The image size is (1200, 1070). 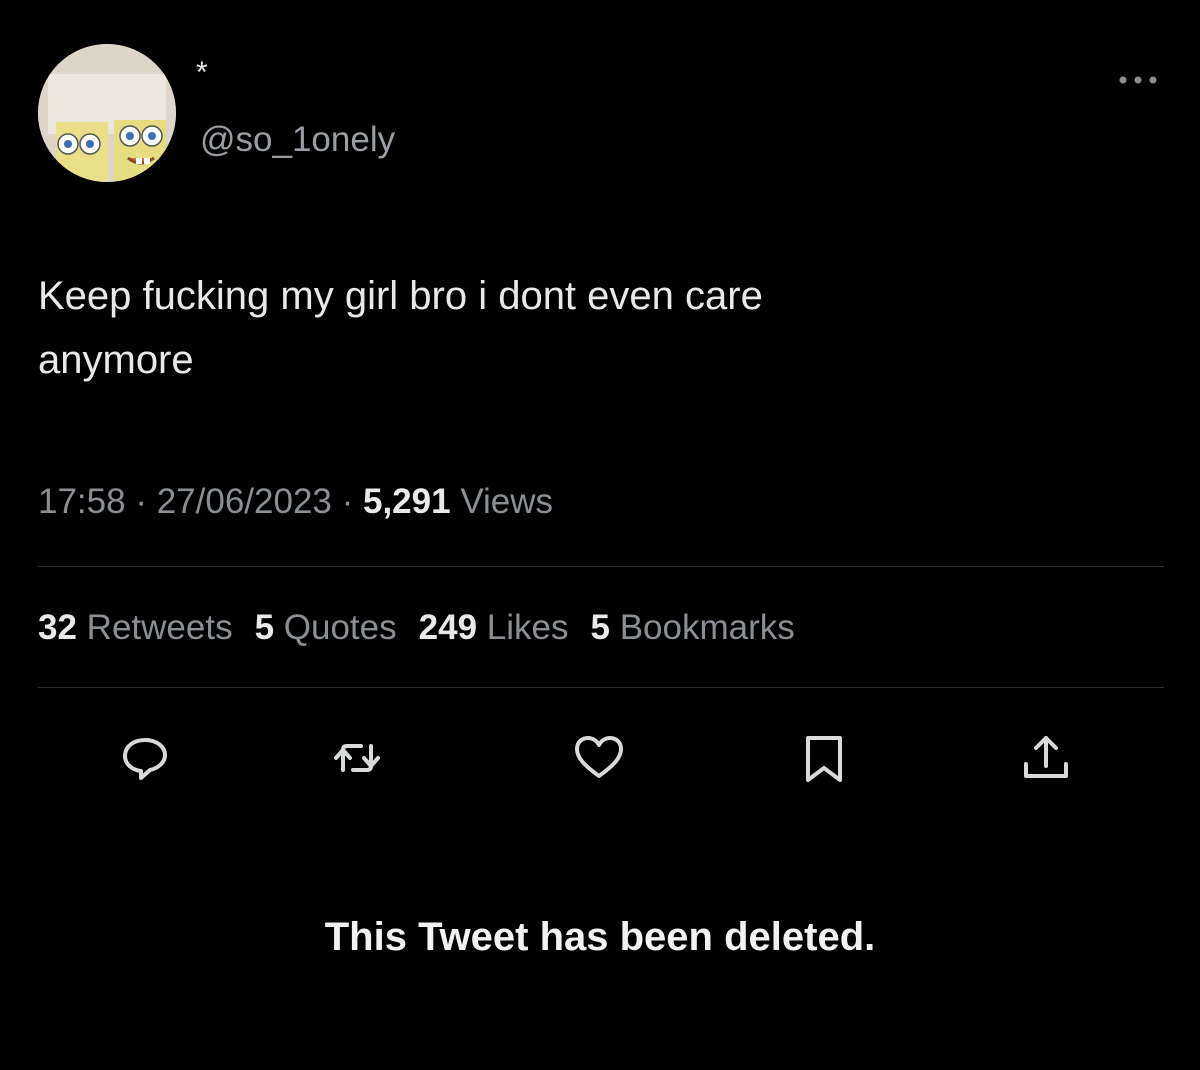 I want to click on share-button, so click(x=1046, y=758).